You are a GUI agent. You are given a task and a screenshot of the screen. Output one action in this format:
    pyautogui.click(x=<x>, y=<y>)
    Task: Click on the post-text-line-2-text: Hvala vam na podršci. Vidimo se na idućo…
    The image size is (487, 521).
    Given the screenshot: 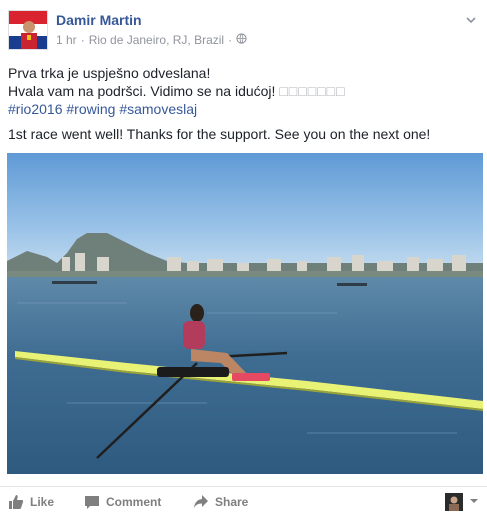 What is the action you would take?
    pyautogui.click(x=144, y=91)
    